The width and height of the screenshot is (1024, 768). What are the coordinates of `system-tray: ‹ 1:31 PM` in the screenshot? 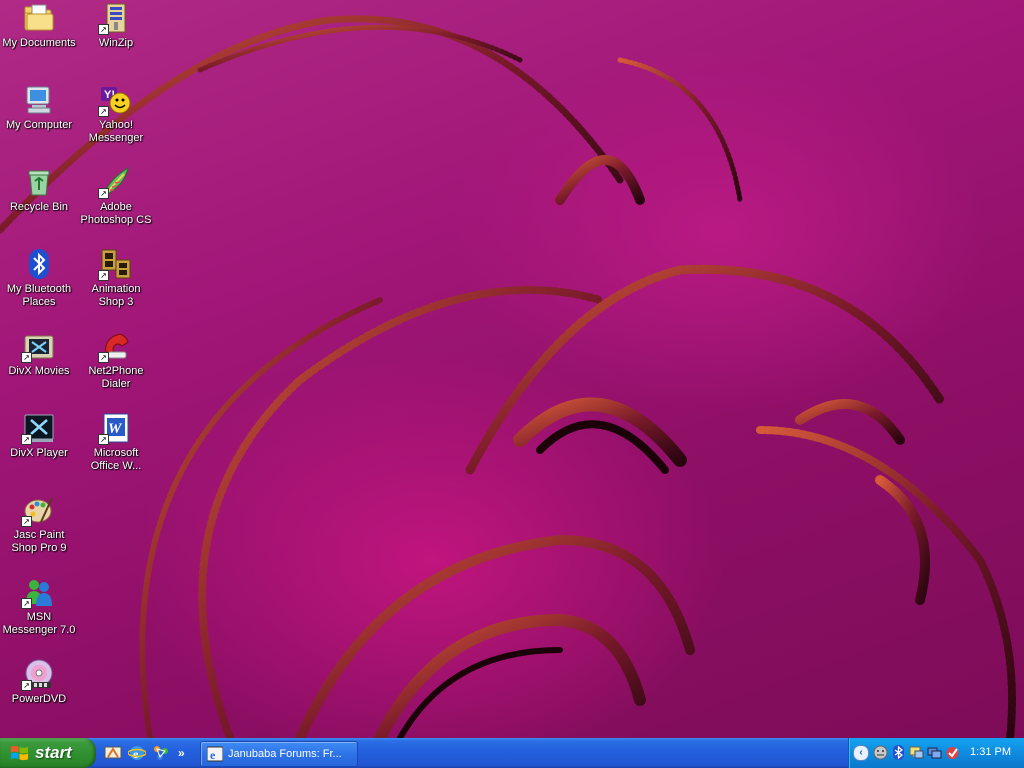 It's located at (936, 753).